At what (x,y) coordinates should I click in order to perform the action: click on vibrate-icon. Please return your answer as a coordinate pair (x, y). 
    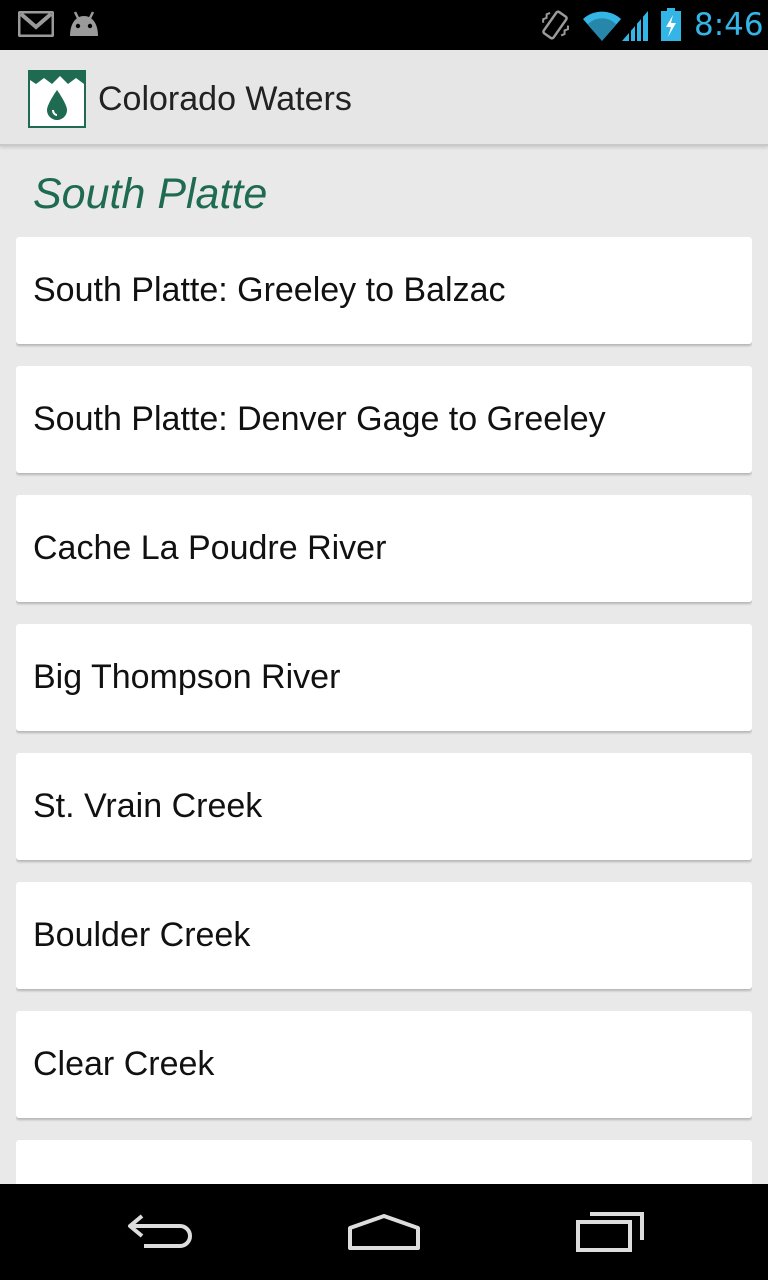
    Looking at the image, I should click on (555, 27).